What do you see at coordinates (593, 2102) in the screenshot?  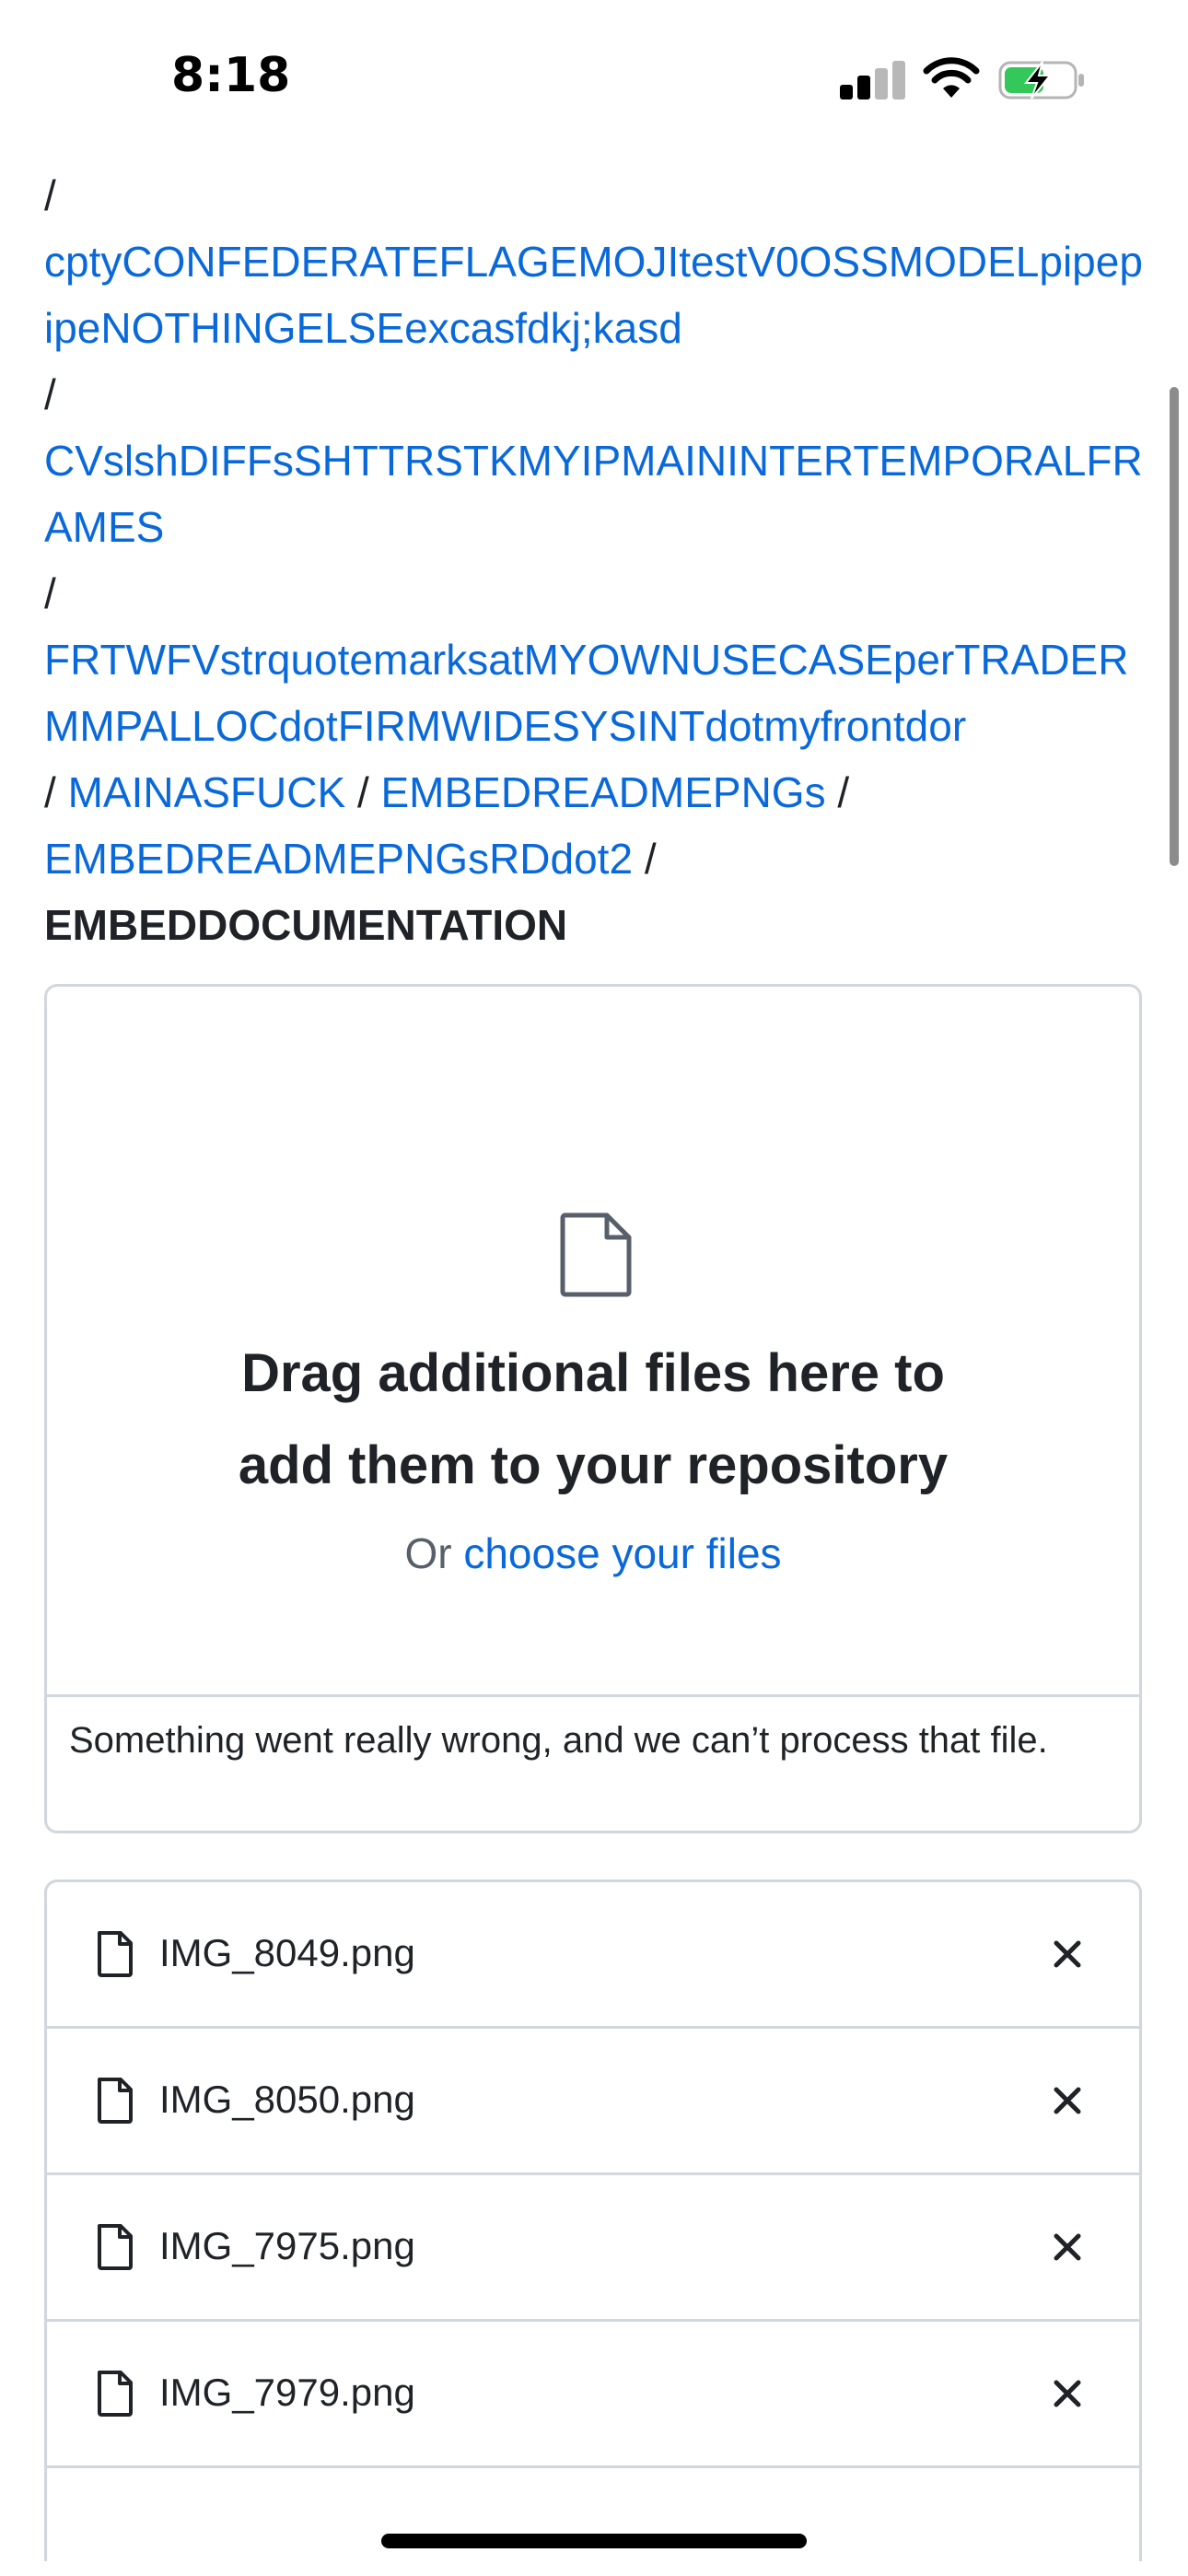 I see `file-list-item: IMG_8050.png` at bounding box center [593, 2102].